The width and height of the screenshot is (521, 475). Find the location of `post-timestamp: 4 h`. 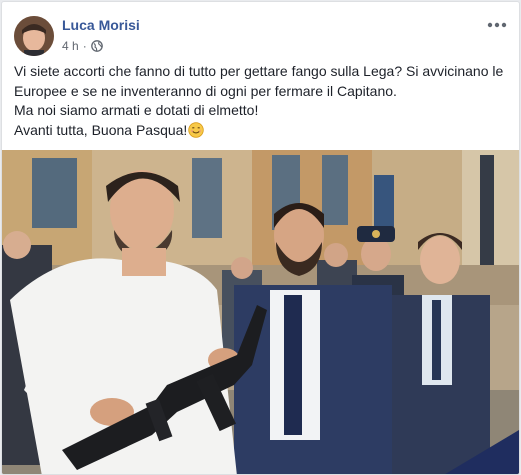

post-timestamp: 4 h is located at coordinates (70, 46).